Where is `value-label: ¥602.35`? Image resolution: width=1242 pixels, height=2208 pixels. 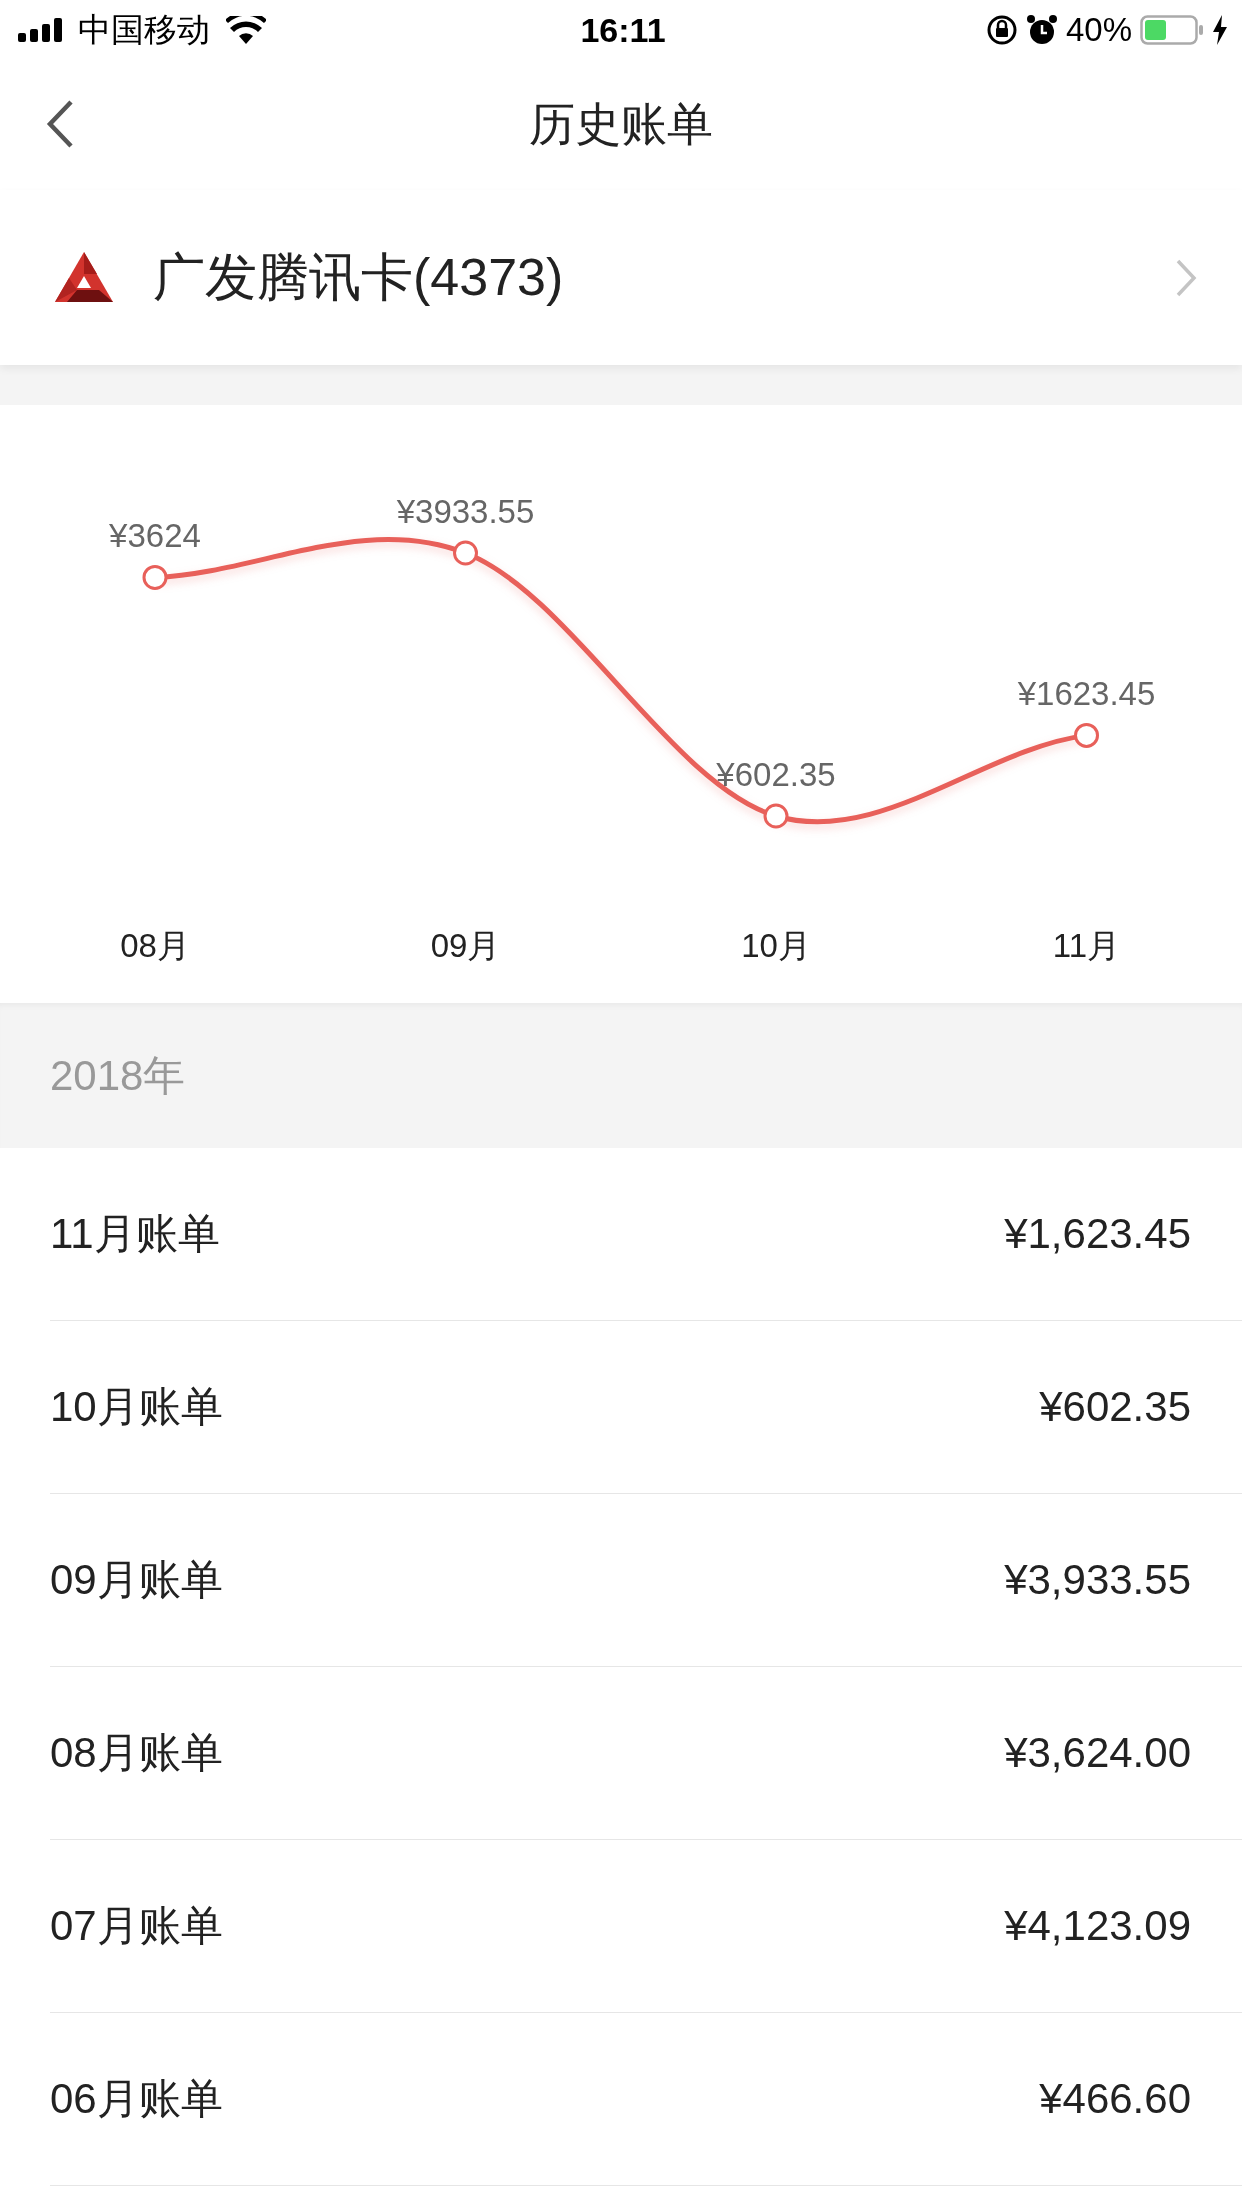 value-label: ¥602.35 is located at coordinates (776, 774).